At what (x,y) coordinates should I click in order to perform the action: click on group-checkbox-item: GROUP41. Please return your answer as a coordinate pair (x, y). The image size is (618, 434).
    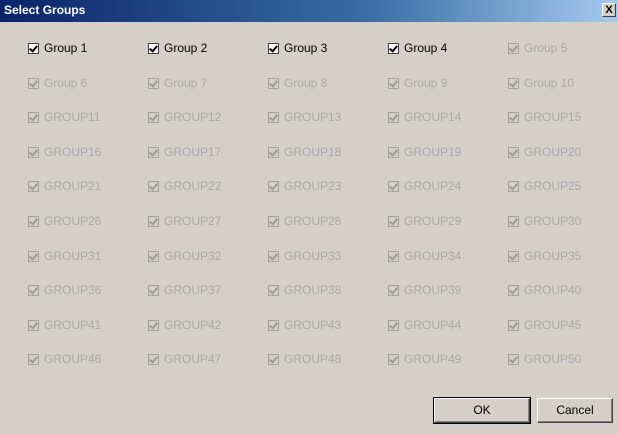
    Looking at the image, I should click on (88, 328).